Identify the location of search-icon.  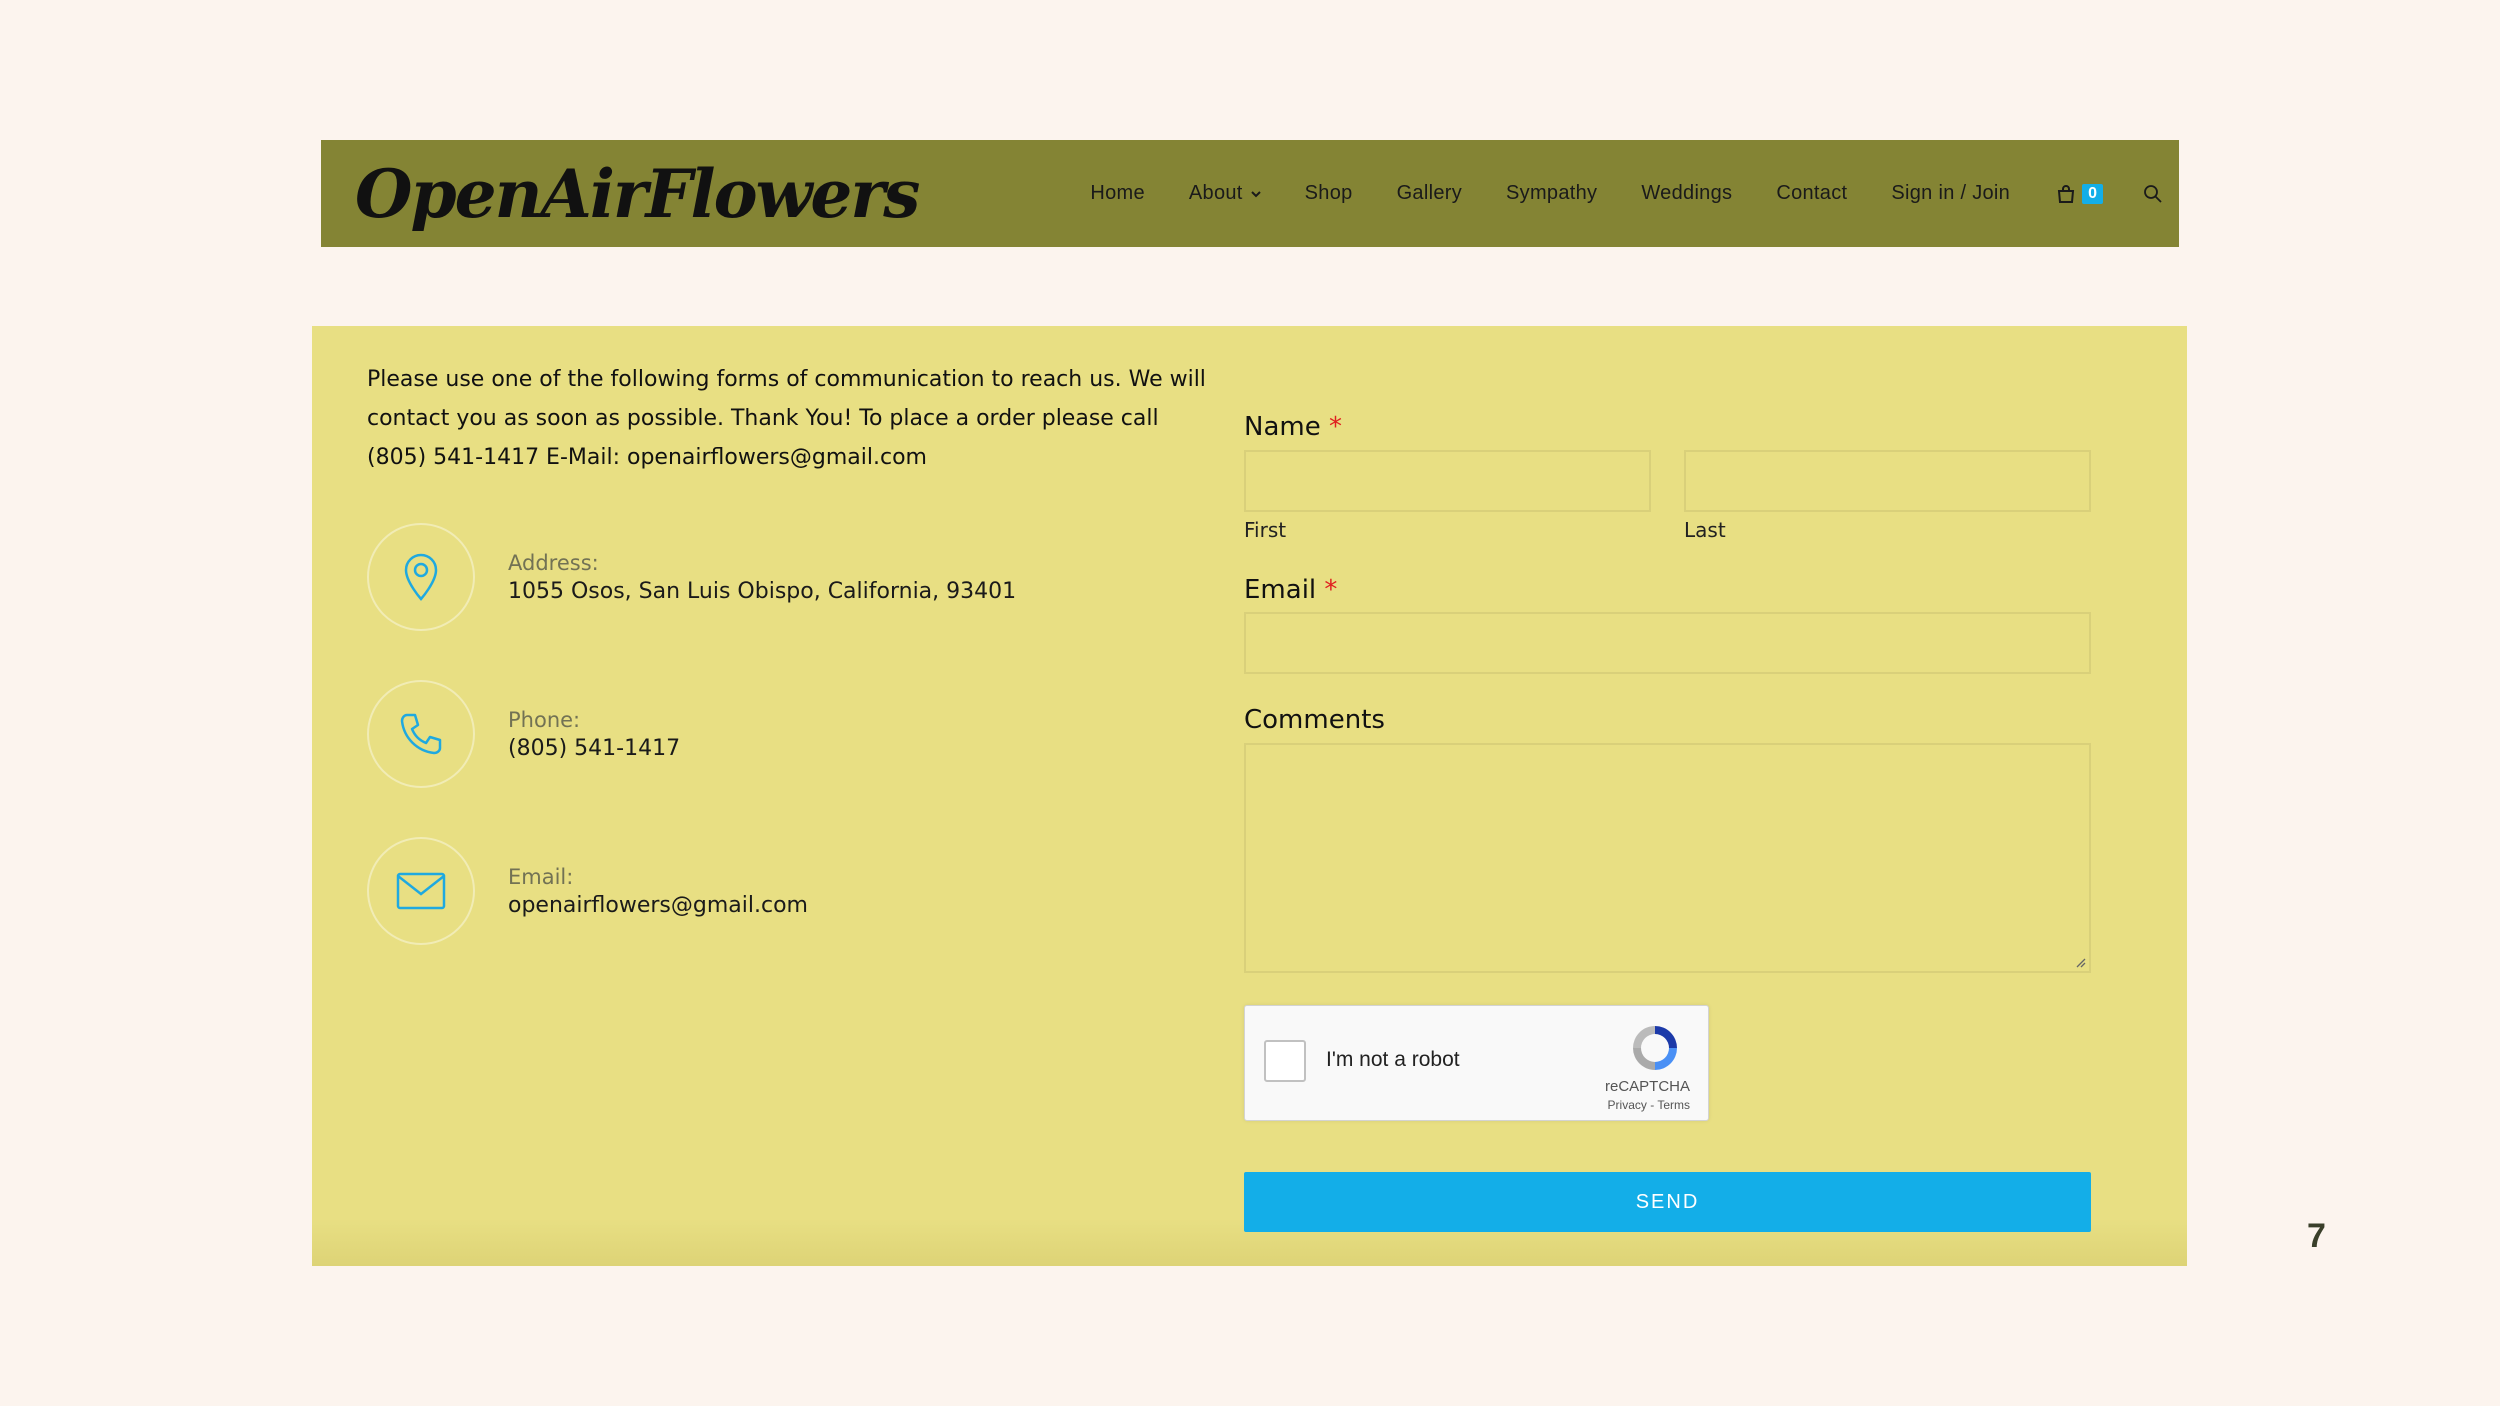
(2153, 193).